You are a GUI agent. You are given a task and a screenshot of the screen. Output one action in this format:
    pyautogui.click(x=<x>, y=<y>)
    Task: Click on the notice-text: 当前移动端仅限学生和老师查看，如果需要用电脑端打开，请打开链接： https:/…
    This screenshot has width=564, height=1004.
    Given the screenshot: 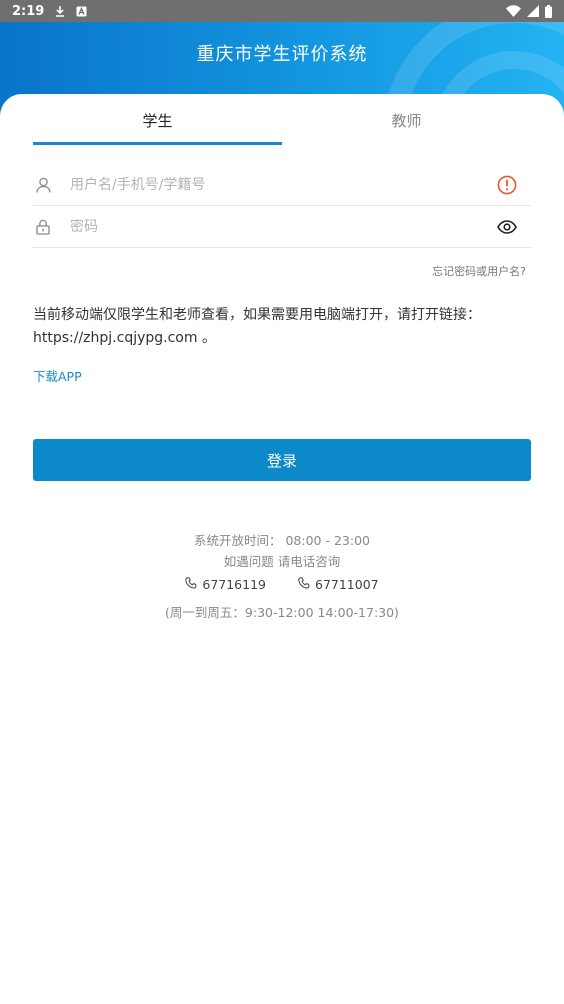 What is the action you would take?
    pyautogui.click(x=282, y=327)
    